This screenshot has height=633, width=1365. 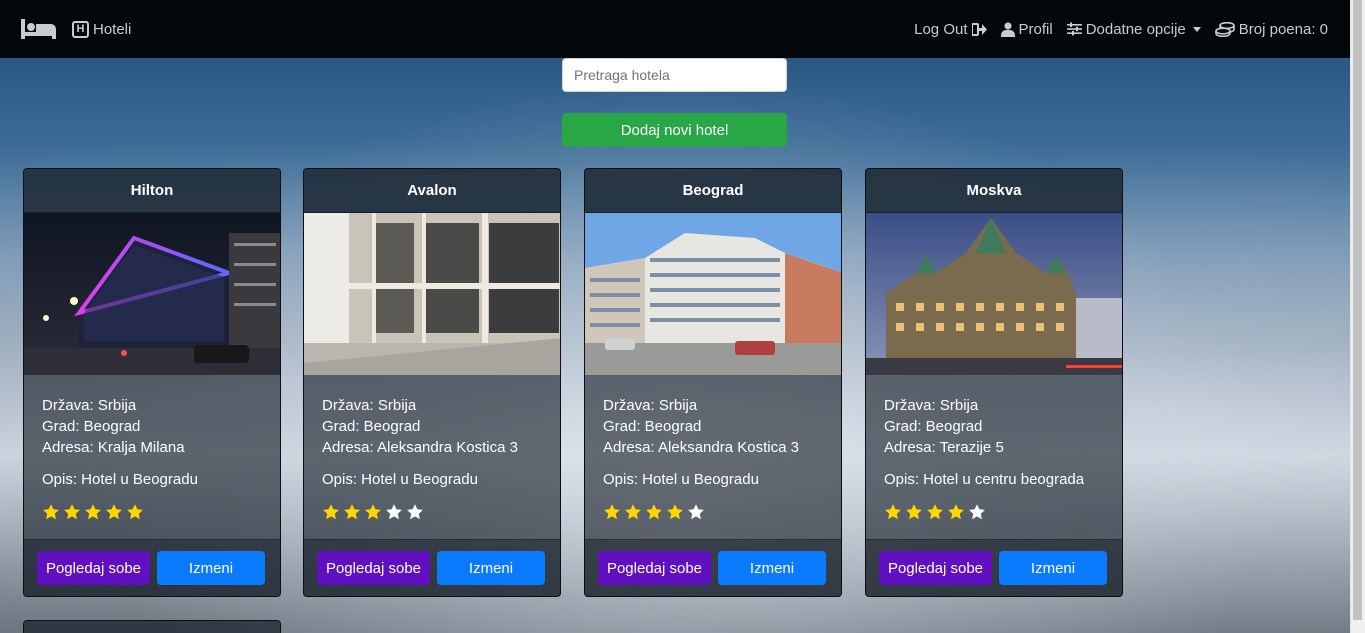 I want to click on chevron-down-icon, so click(x=1196, y=29).